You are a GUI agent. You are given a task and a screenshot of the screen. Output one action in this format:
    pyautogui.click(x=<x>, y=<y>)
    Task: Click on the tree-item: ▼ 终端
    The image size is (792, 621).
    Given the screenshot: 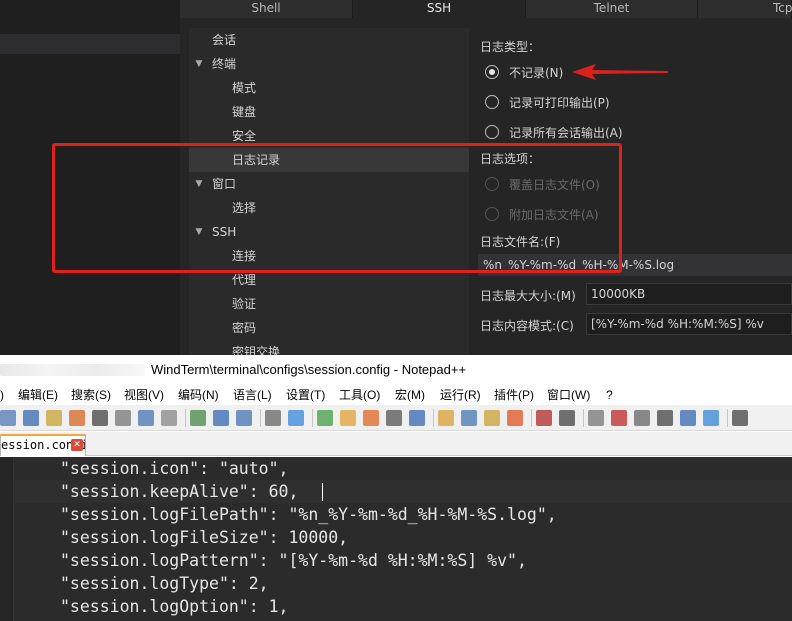 What is the action you would take?
    pyautogui.click(x=329, y=64)
    